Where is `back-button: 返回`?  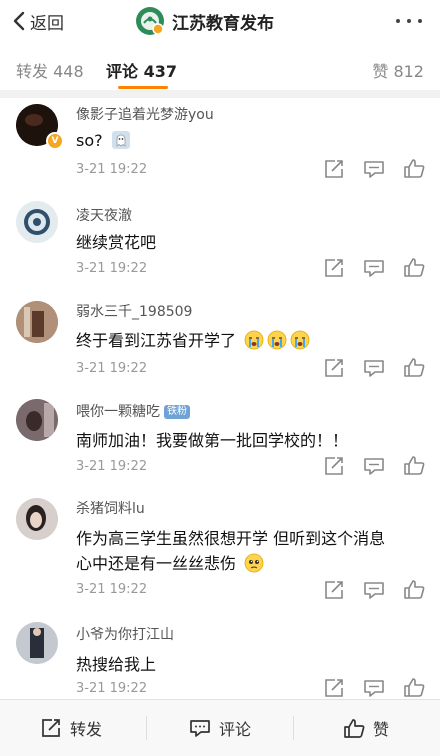
back-button: 返回 is located at coordinates (38, 21).